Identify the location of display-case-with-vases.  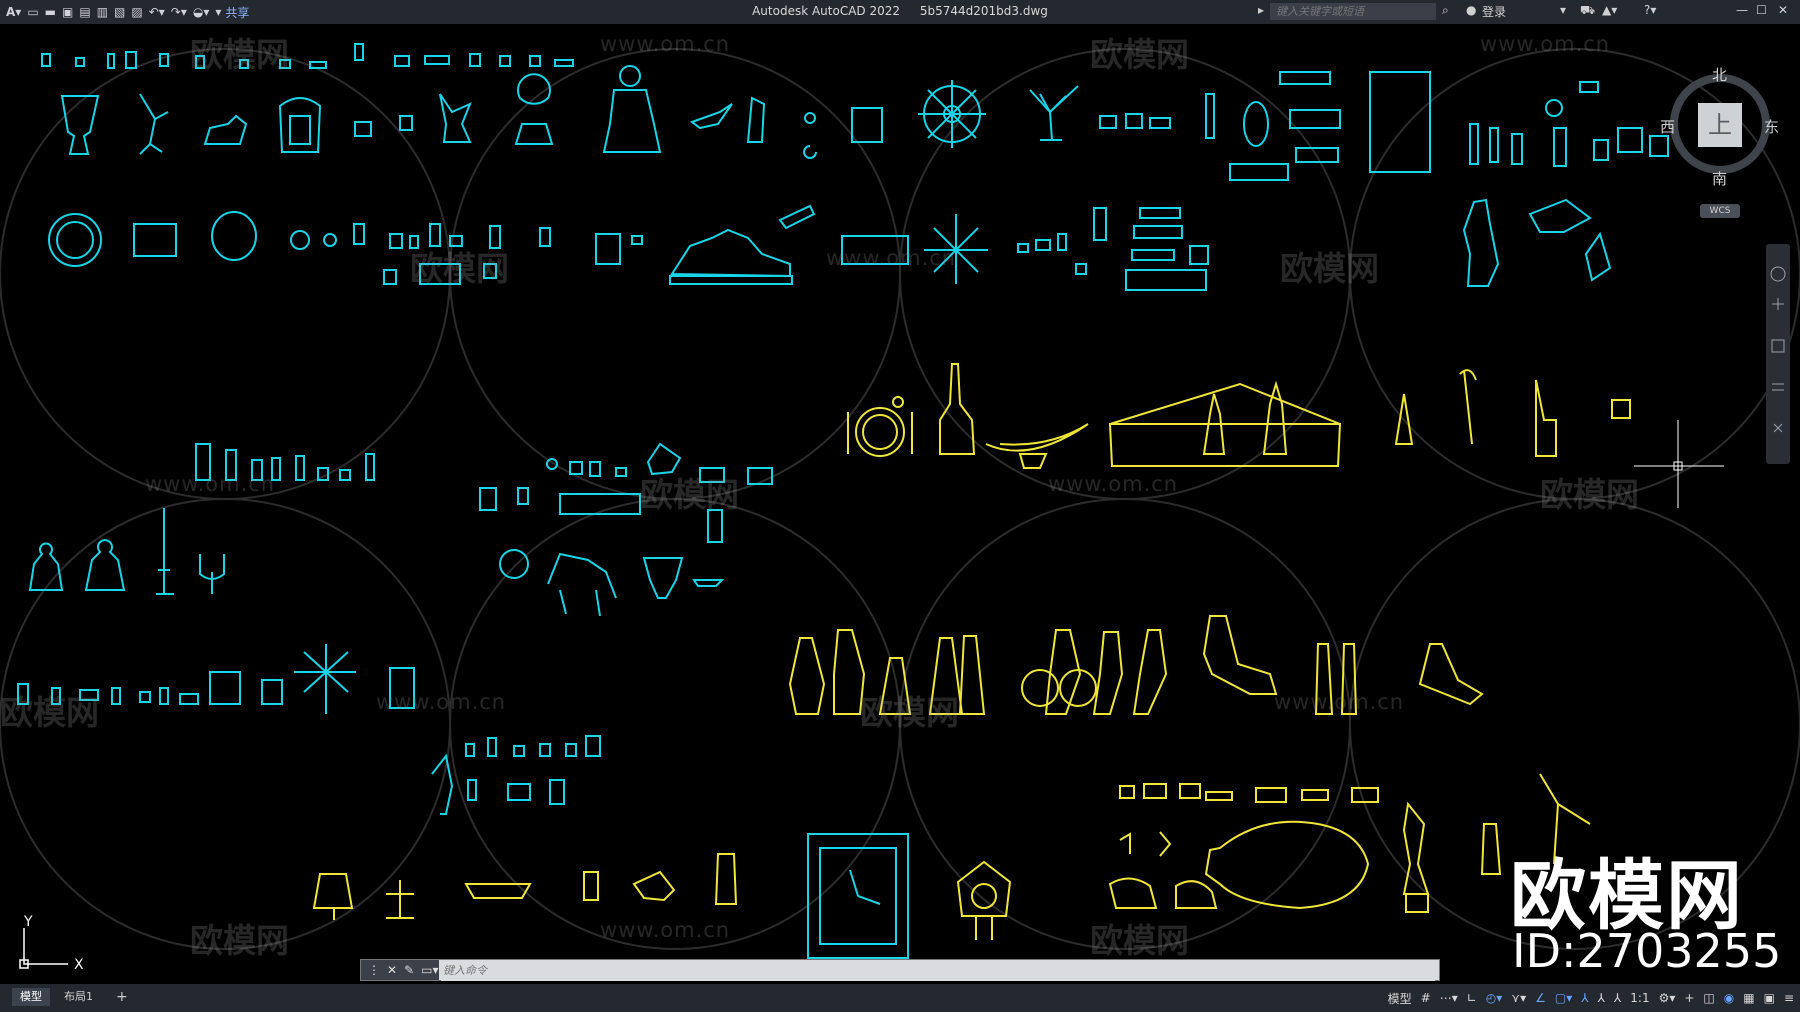
(1225, 423).